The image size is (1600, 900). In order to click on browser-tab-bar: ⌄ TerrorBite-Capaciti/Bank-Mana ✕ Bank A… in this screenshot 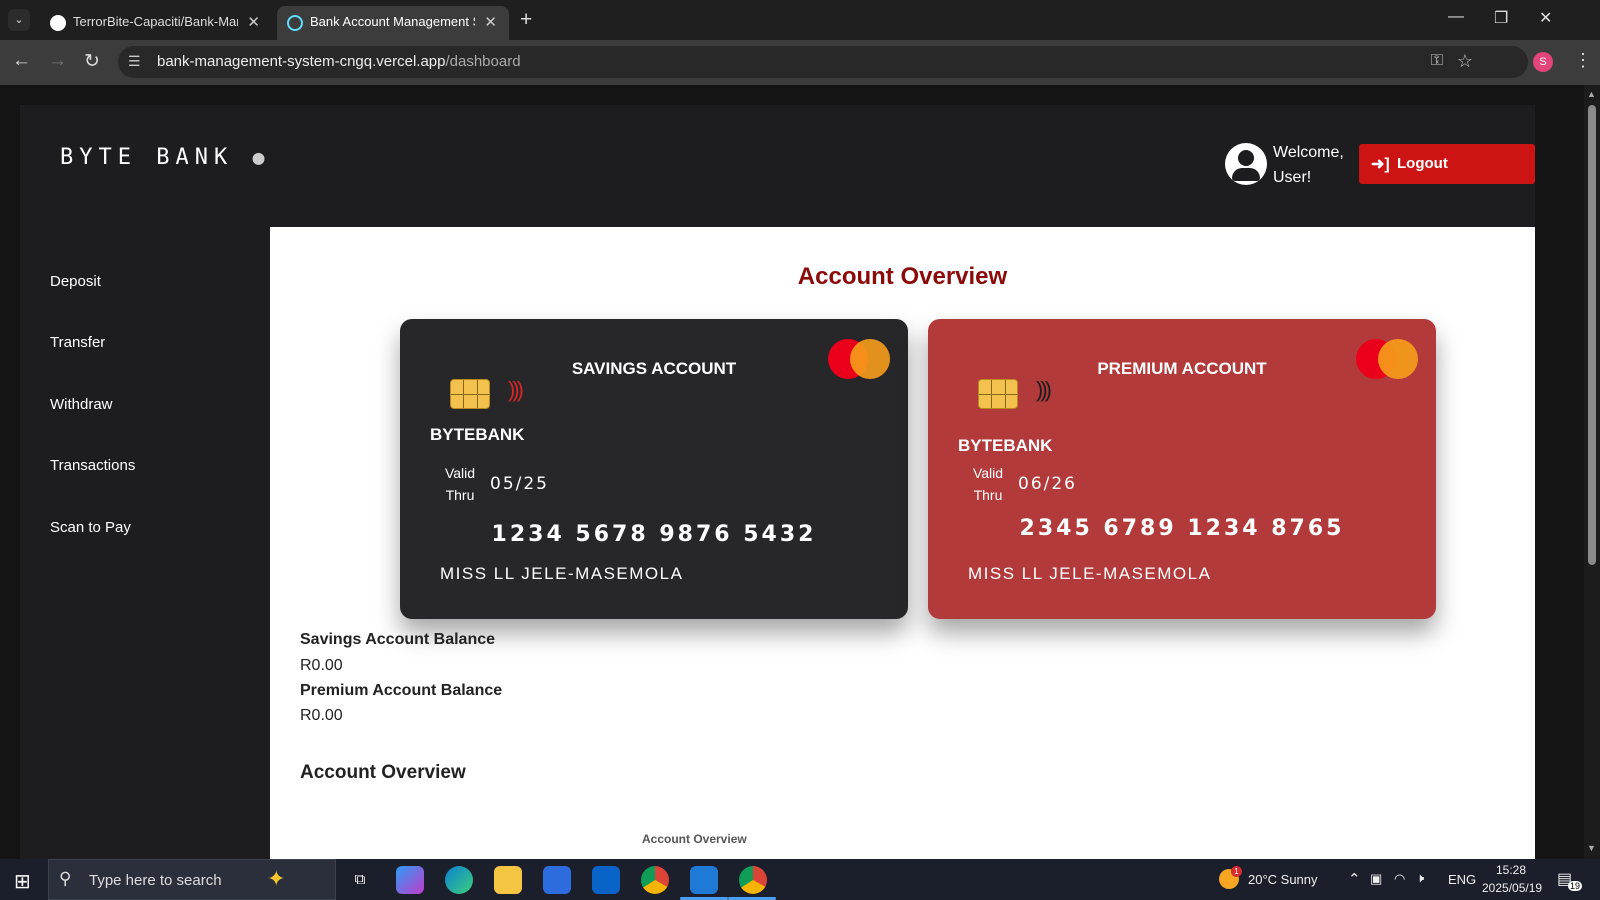, I will do `click(800, 20)`.